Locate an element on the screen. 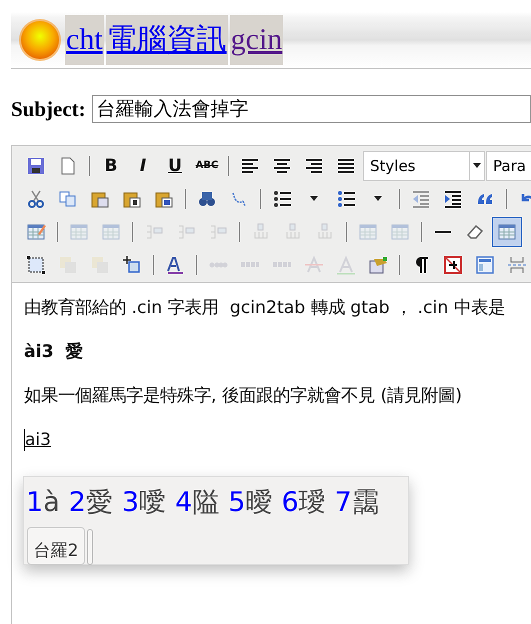 The image size is (531, 624). indent-icon is located at coordinates (453, 198).